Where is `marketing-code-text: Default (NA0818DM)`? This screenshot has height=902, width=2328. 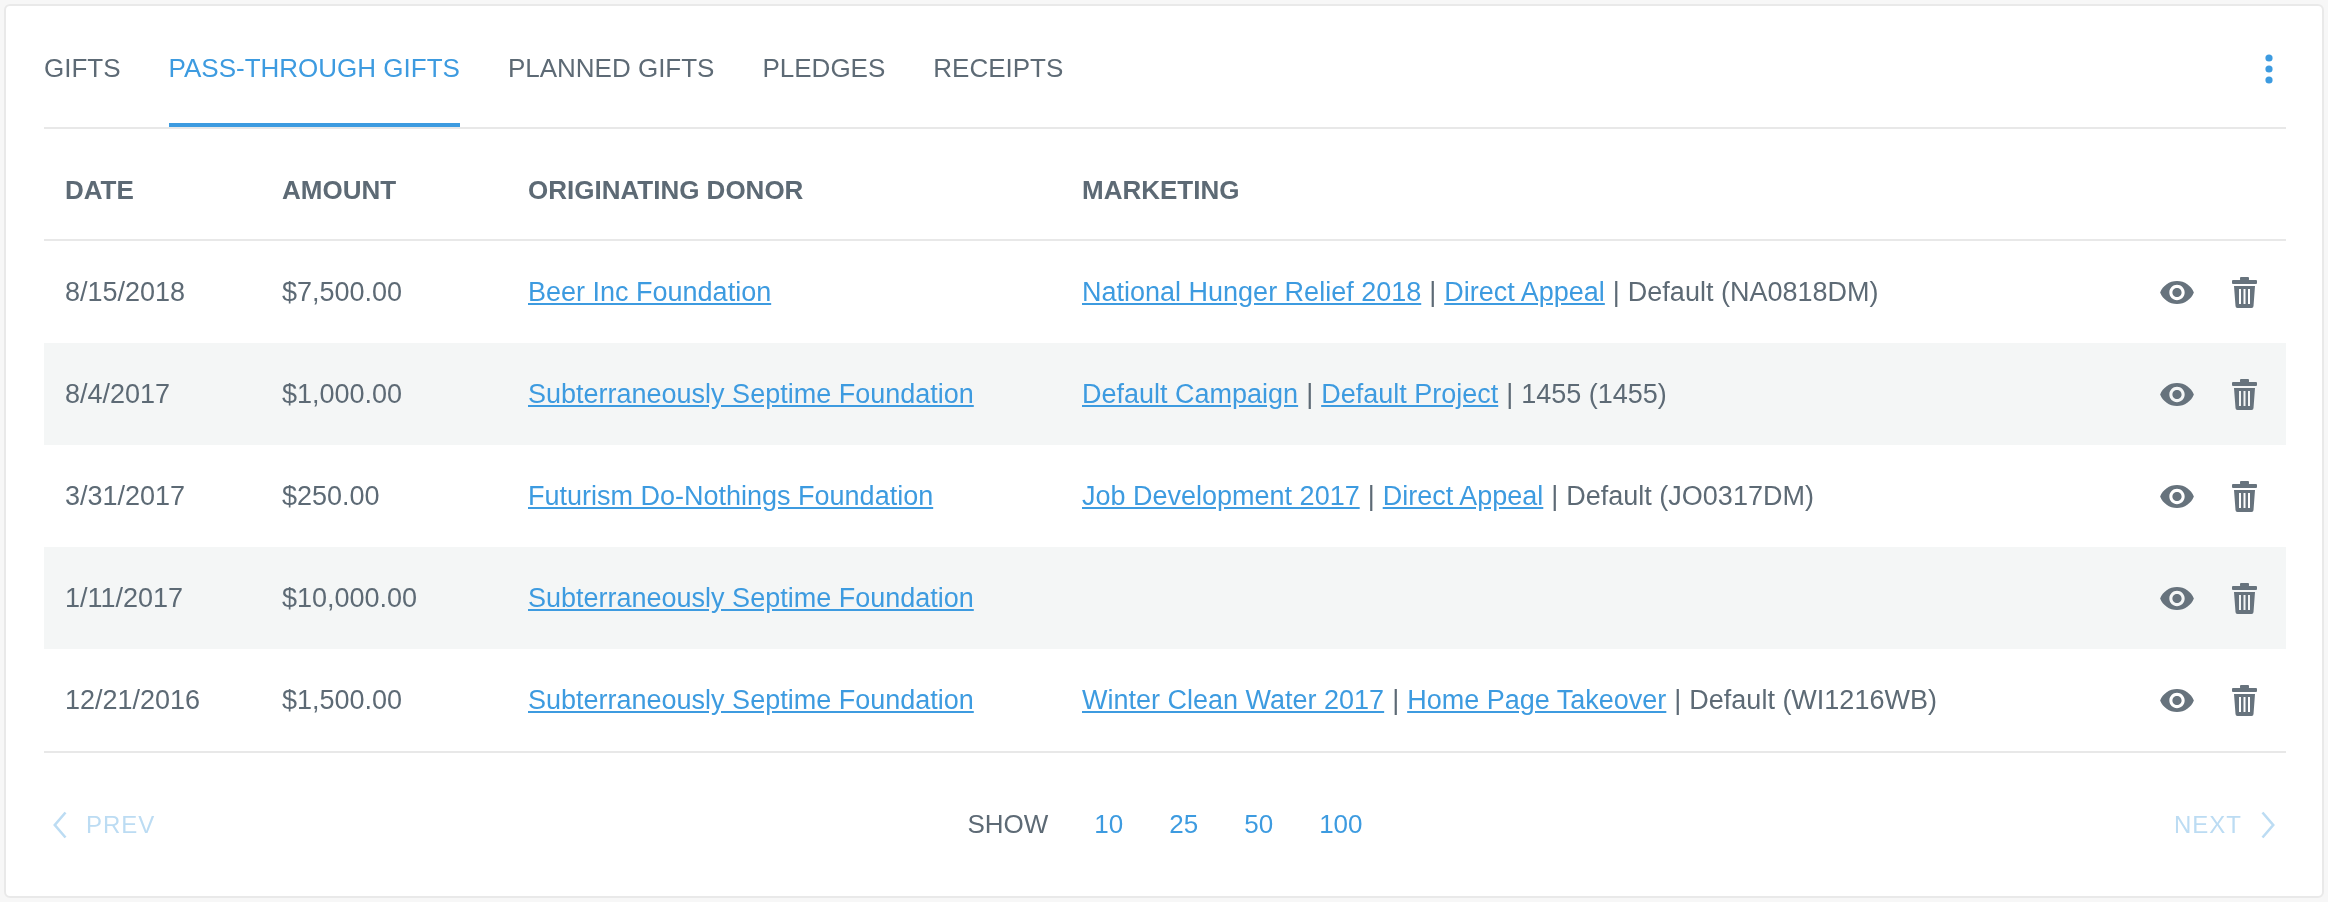
marketing-code-text: Default (NA0818DM) is located at coordinates (1753, 291).